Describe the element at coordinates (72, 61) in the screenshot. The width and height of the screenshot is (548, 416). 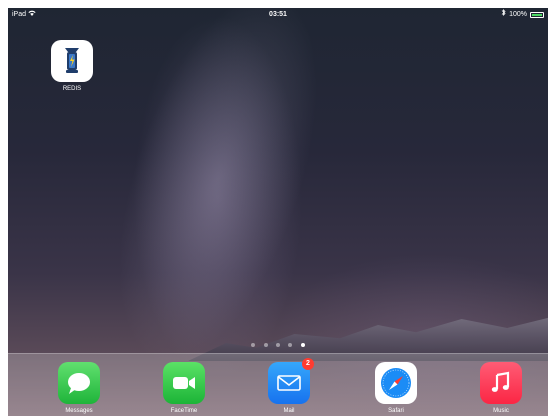
I see `lantern-icon` at that location.